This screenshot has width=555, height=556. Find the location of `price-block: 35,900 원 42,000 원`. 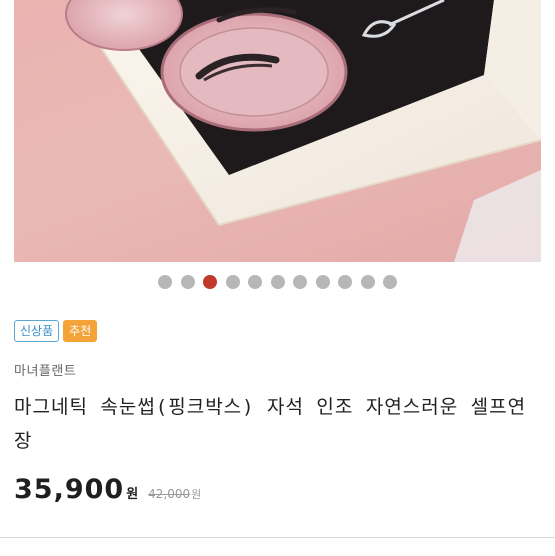

price-block: 35,900 원 42,000 원 is located at coordinates (107, 489).